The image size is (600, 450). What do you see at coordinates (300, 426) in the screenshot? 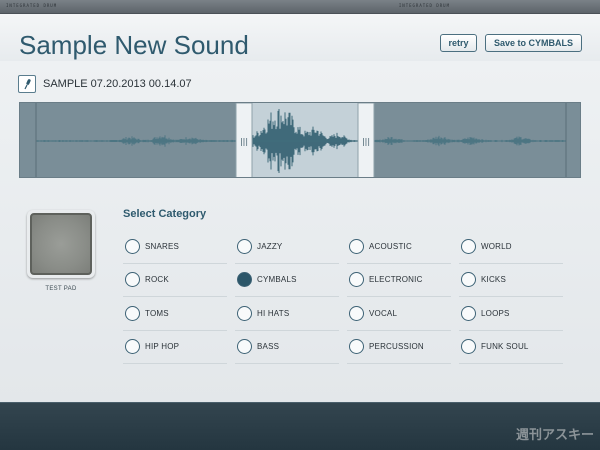
I see `footer-bar` at bounding box center [300, 426].